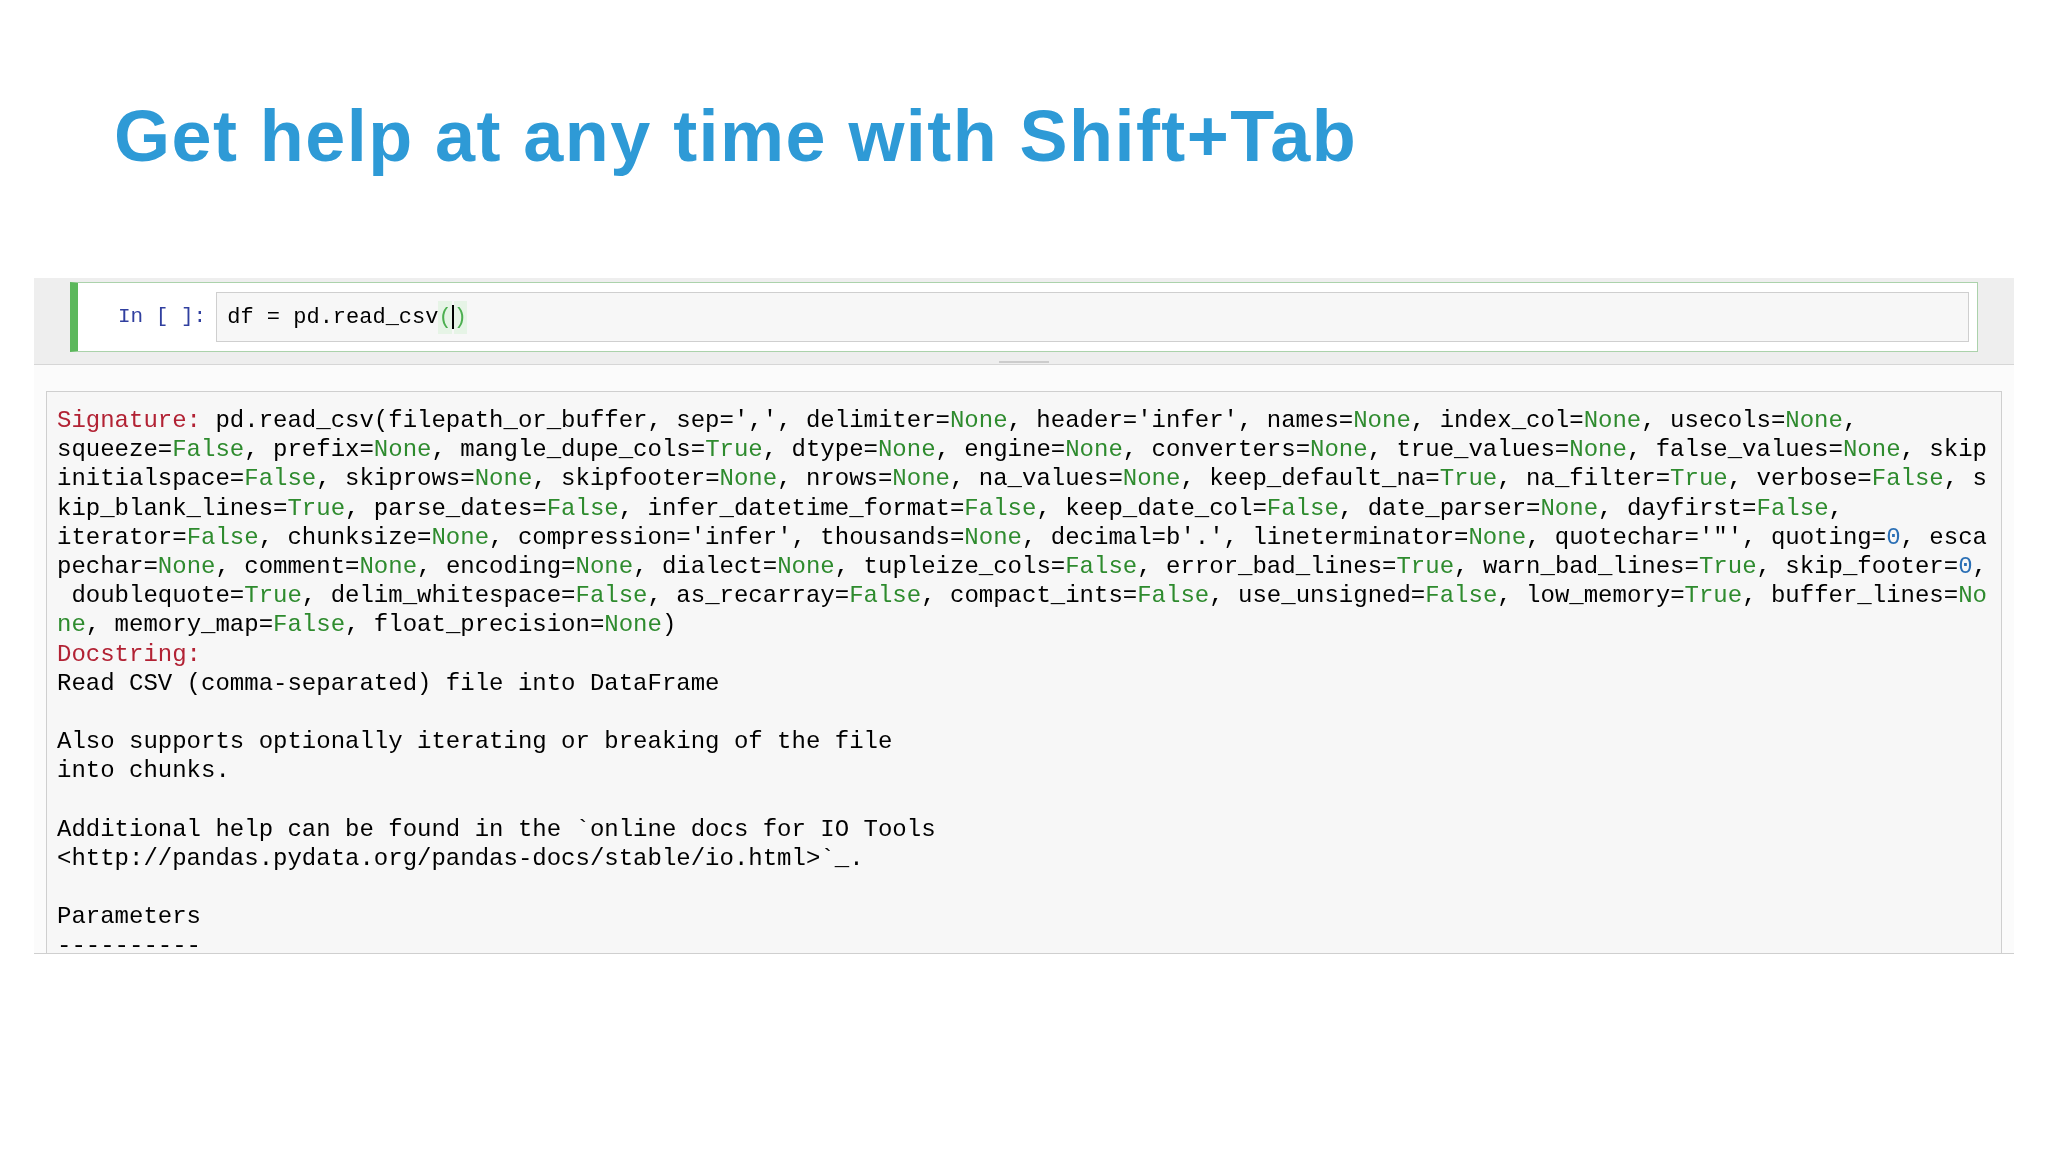 The width and height of the screenshot is (2048, 1152). Describe the element at coordinates (1468, 450) in the screenshot. I see `code-text: , true_values=` at that location.